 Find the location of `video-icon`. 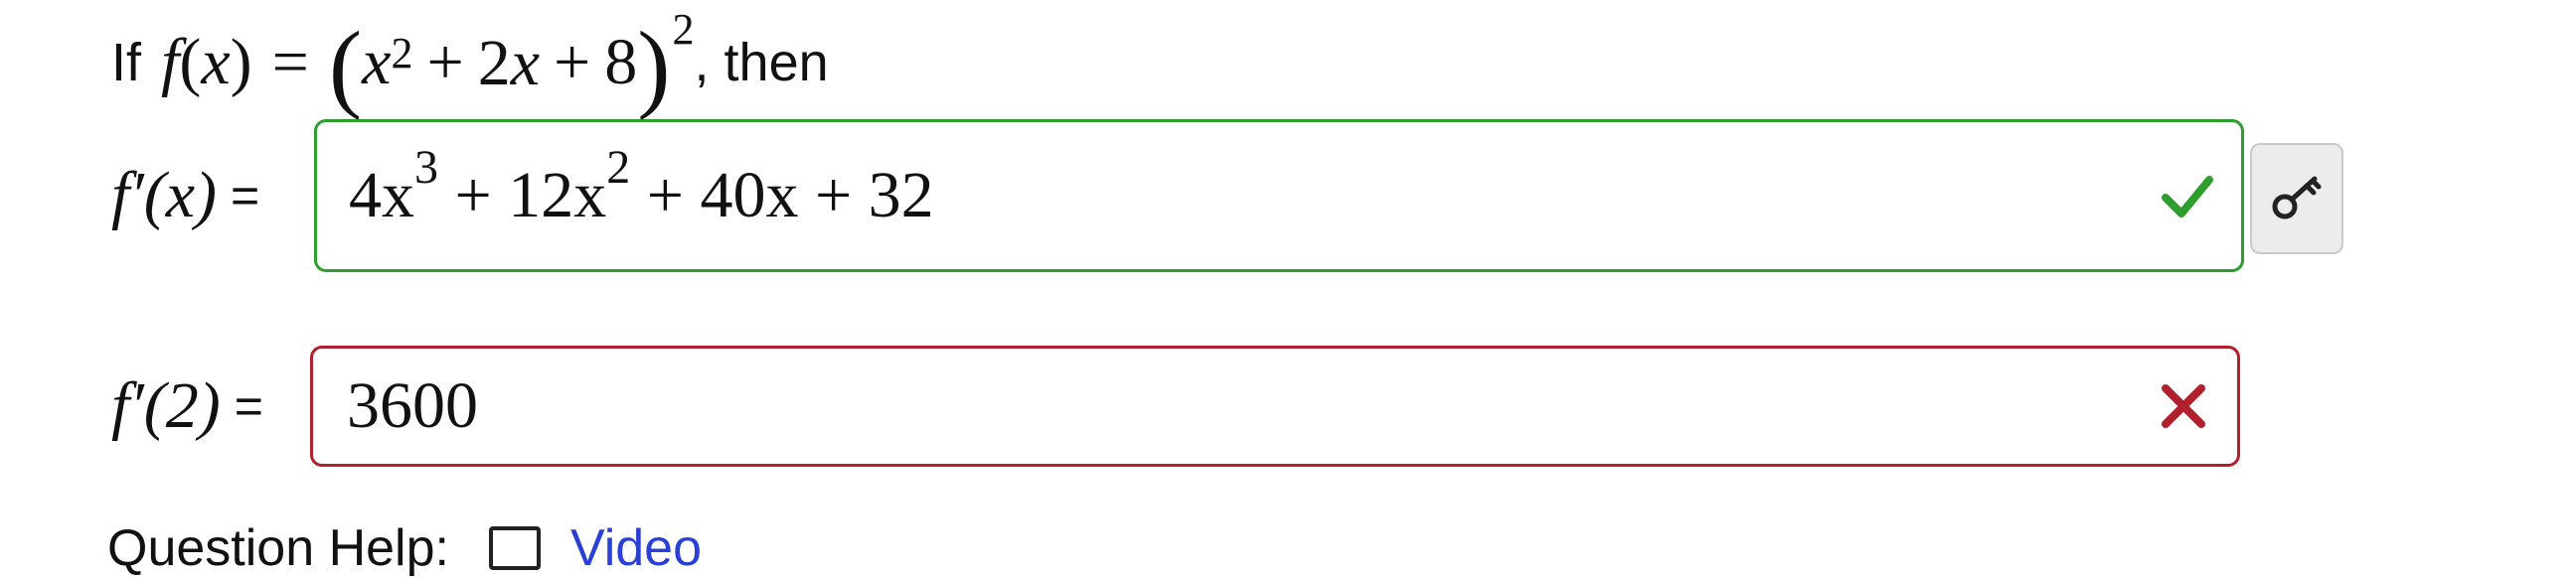

video-icon is located at coordinates (514, 548).